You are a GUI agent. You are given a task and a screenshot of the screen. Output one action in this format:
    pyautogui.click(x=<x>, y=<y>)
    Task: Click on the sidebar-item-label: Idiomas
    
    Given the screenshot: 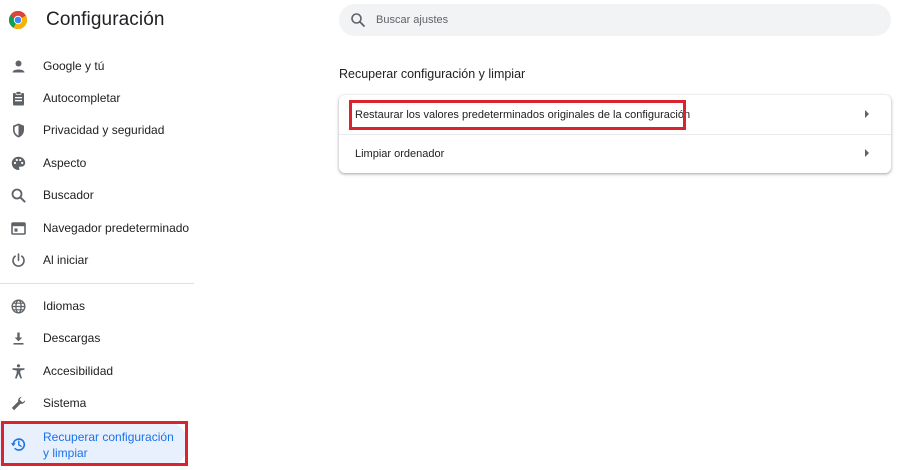 What is the action you would take?
    pyautogui.click(x=64, y=306)
    